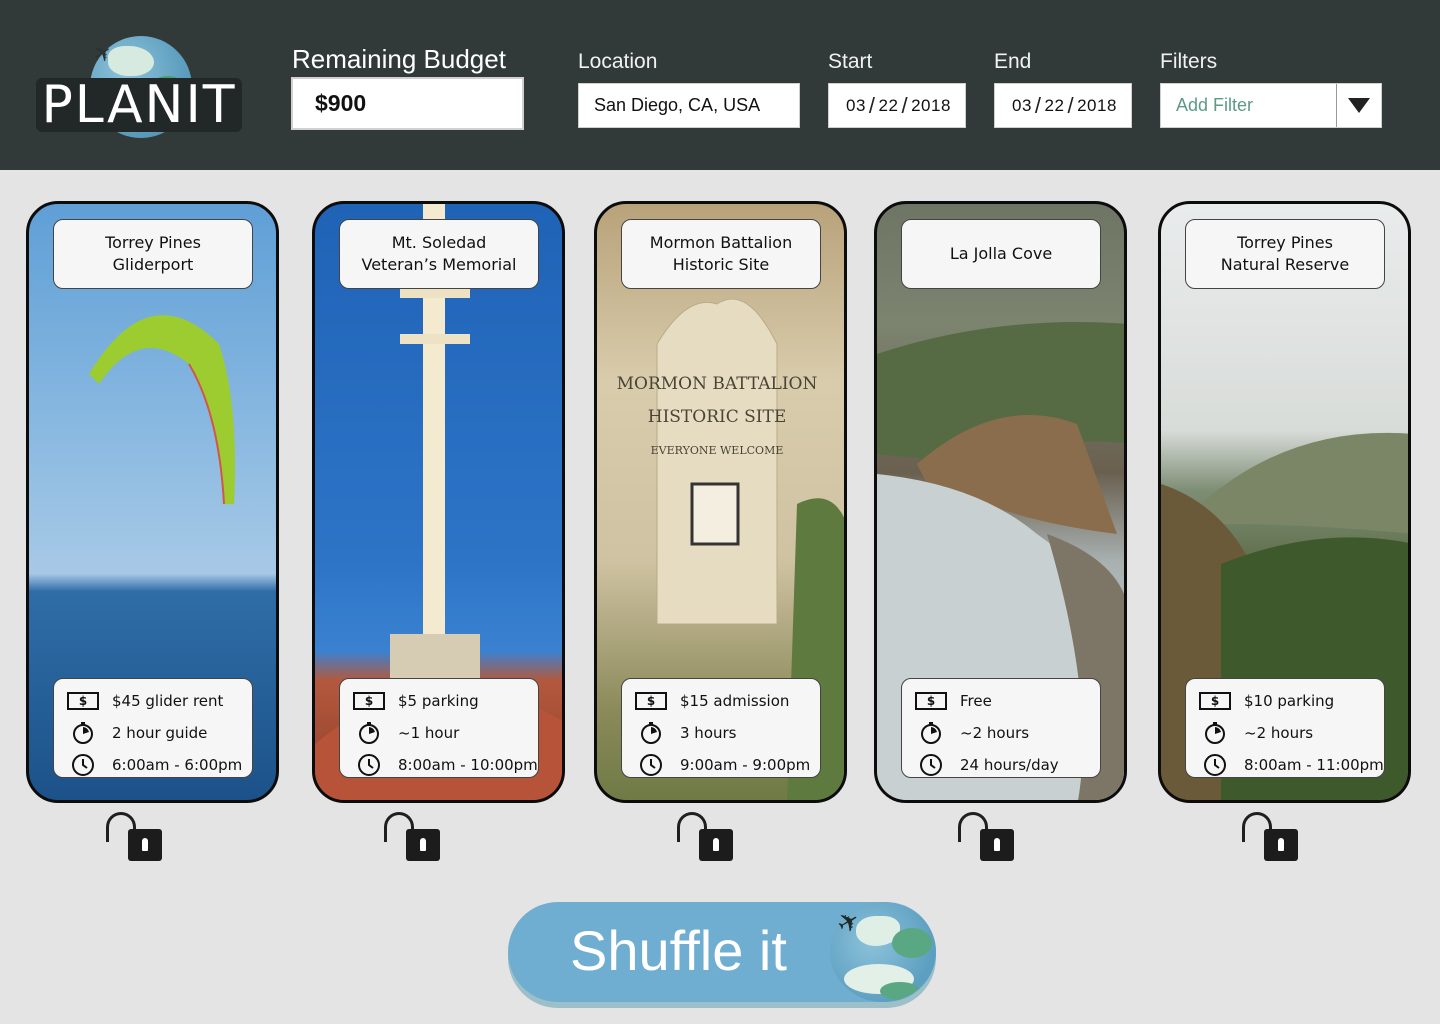 The height and width of the screenshot is (1024, 1440). What do you see at coordinates (139, 105) in the screenshot?
I see `logo-text: PLANIT` at bounding box center [139, 105].